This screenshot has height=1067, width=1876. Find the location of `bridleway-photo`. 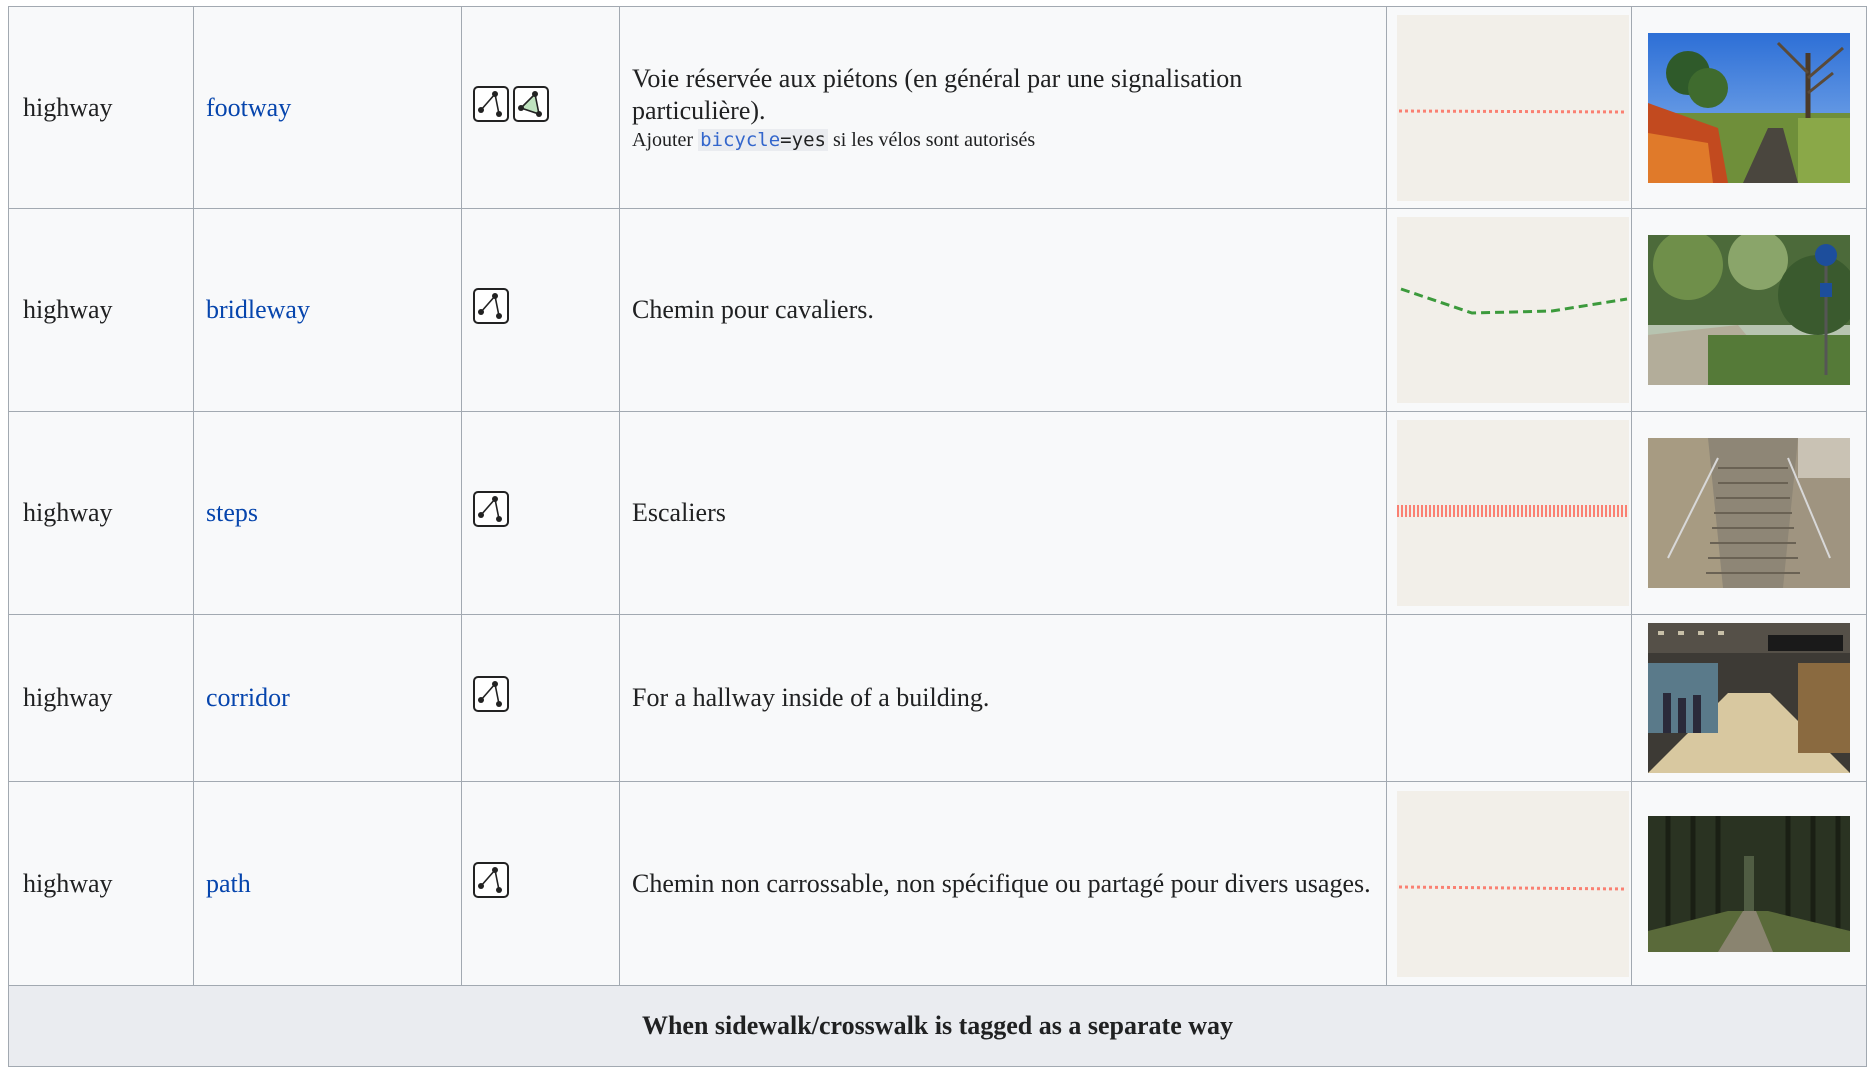

bridleway-photo is located at coordinates (1749, 310).